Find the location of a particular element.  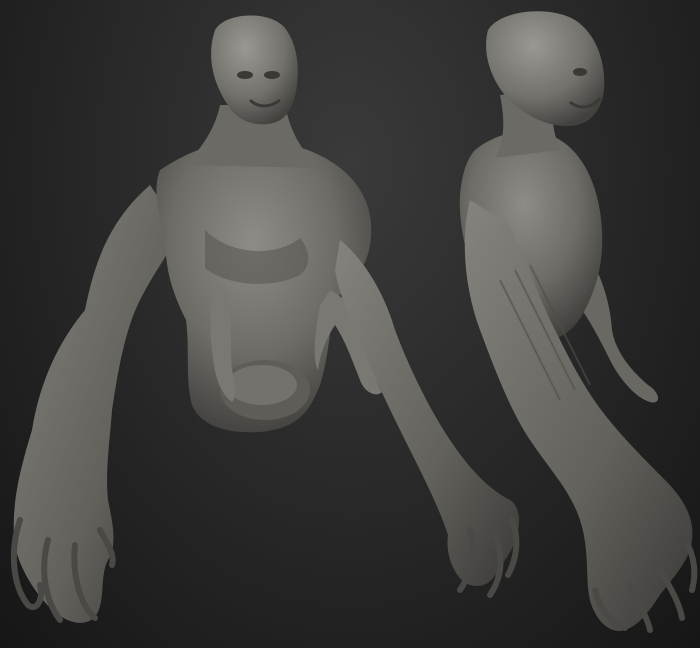

front-belly-highlight is located at coordinates (262, 385).